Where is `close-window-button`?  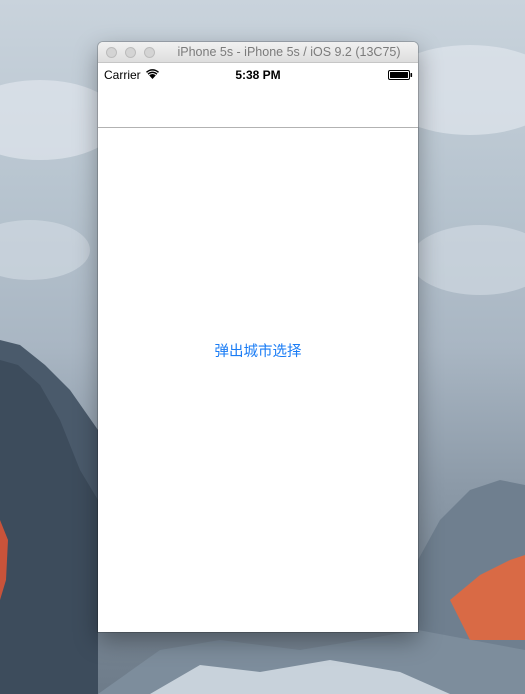
close-window-button is located at coordinates (111, 52).